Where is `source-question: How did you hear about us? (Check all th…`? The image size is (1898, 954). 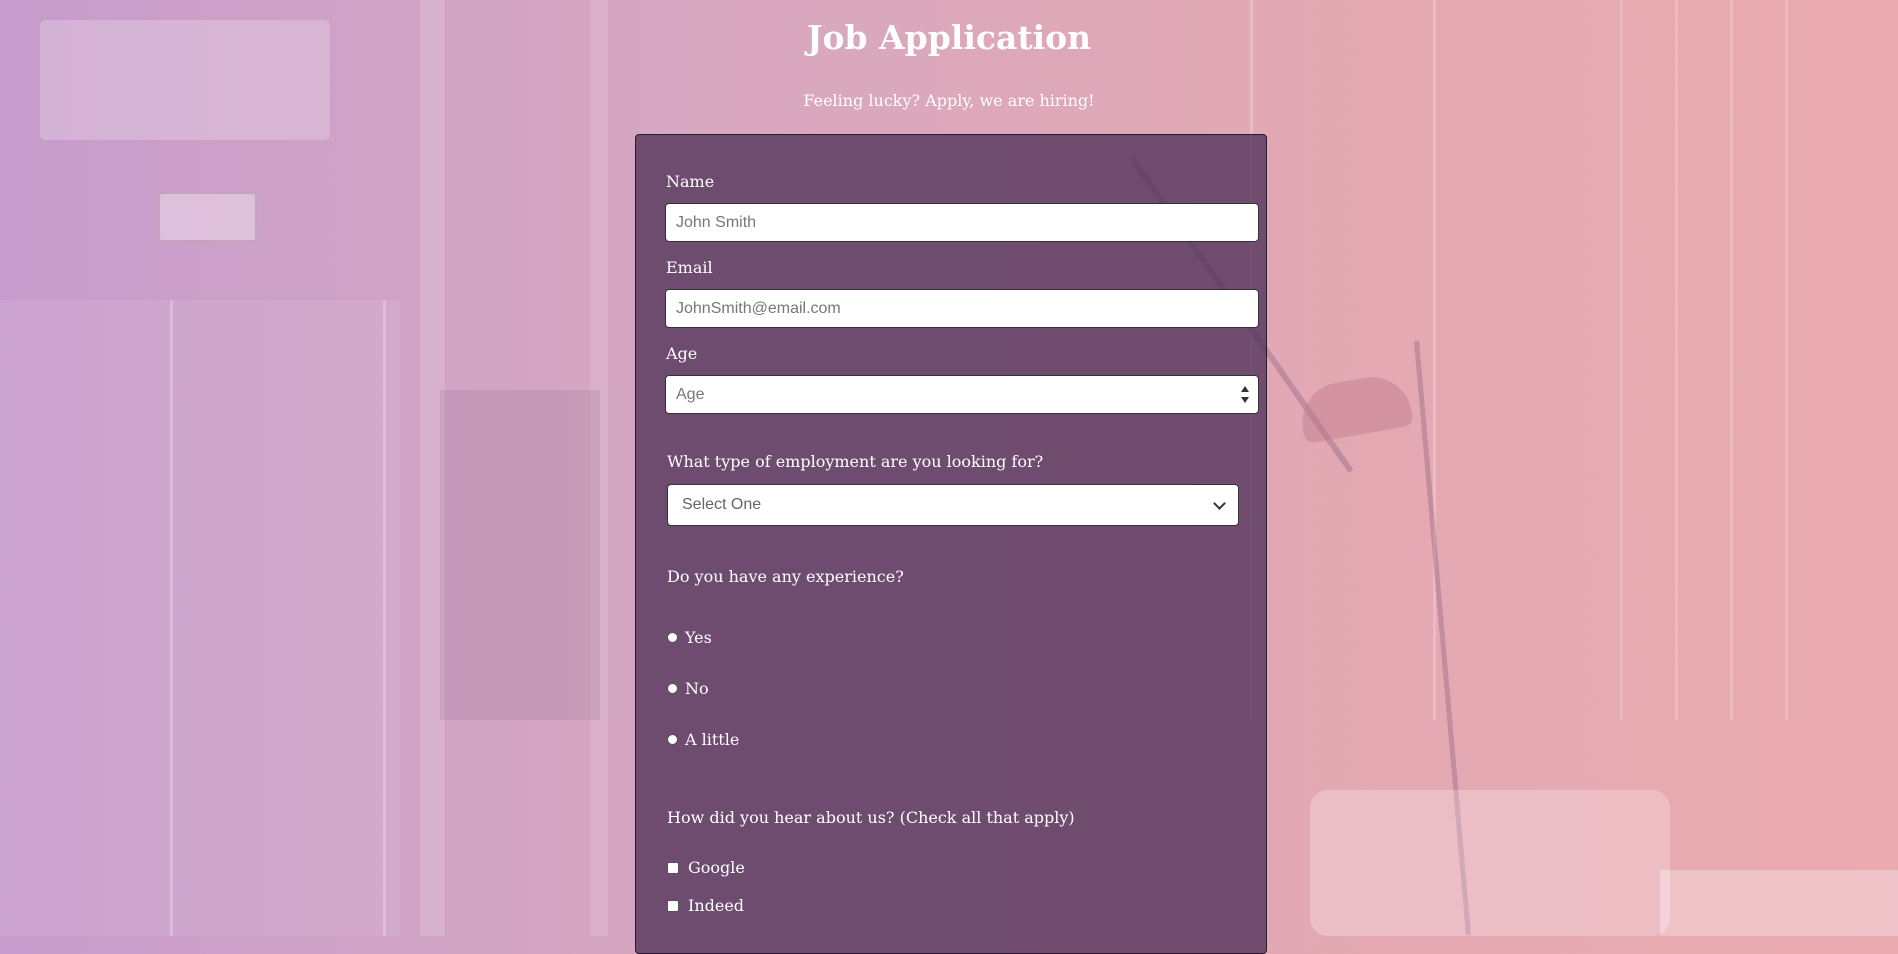 source-question: How did you hear about us? (Check all th… is located at coordinates (871, 817).